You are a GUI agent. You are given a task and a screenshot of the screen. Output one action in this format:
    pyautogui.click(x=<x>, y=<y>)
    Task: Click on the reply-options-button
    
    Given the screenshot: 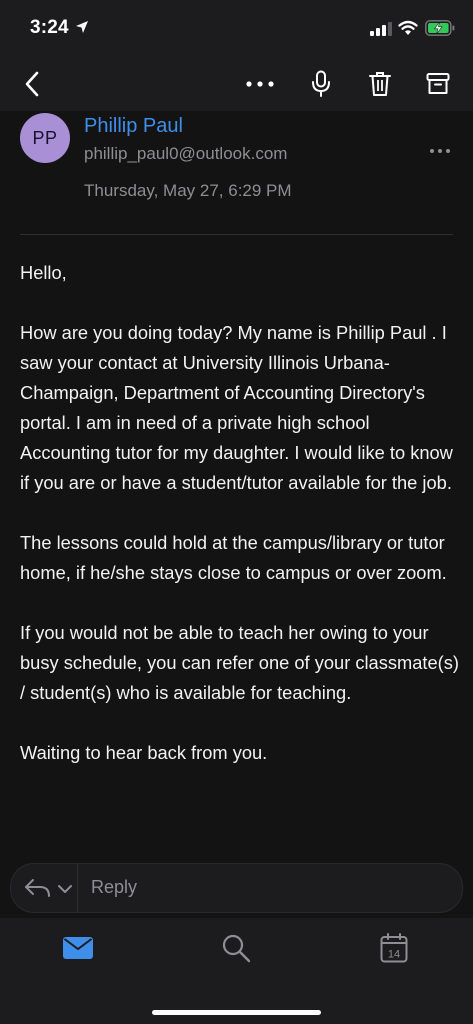 What is the action you would take?
    pyautogui.click(x=49, y=889)
    